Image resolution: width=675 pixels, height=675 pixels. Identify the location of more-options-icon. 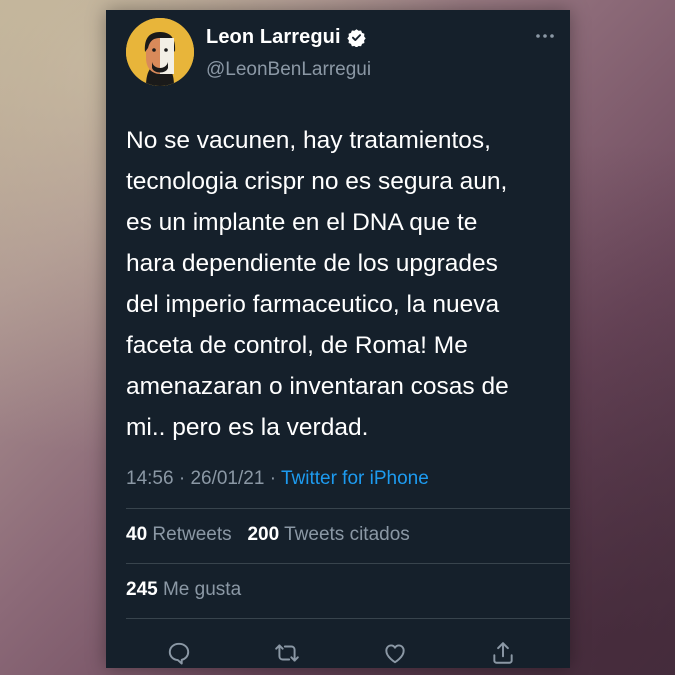
(545, 36).